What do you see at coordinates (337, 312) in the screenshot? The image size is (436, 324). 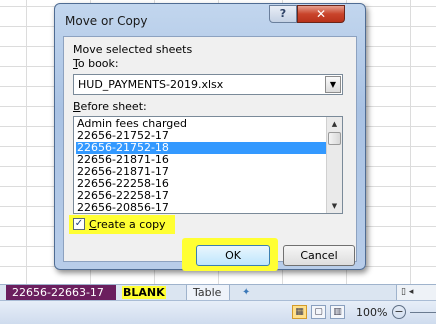 I see `page-break-view-icon: ▥` at bounding box center [337, 312].